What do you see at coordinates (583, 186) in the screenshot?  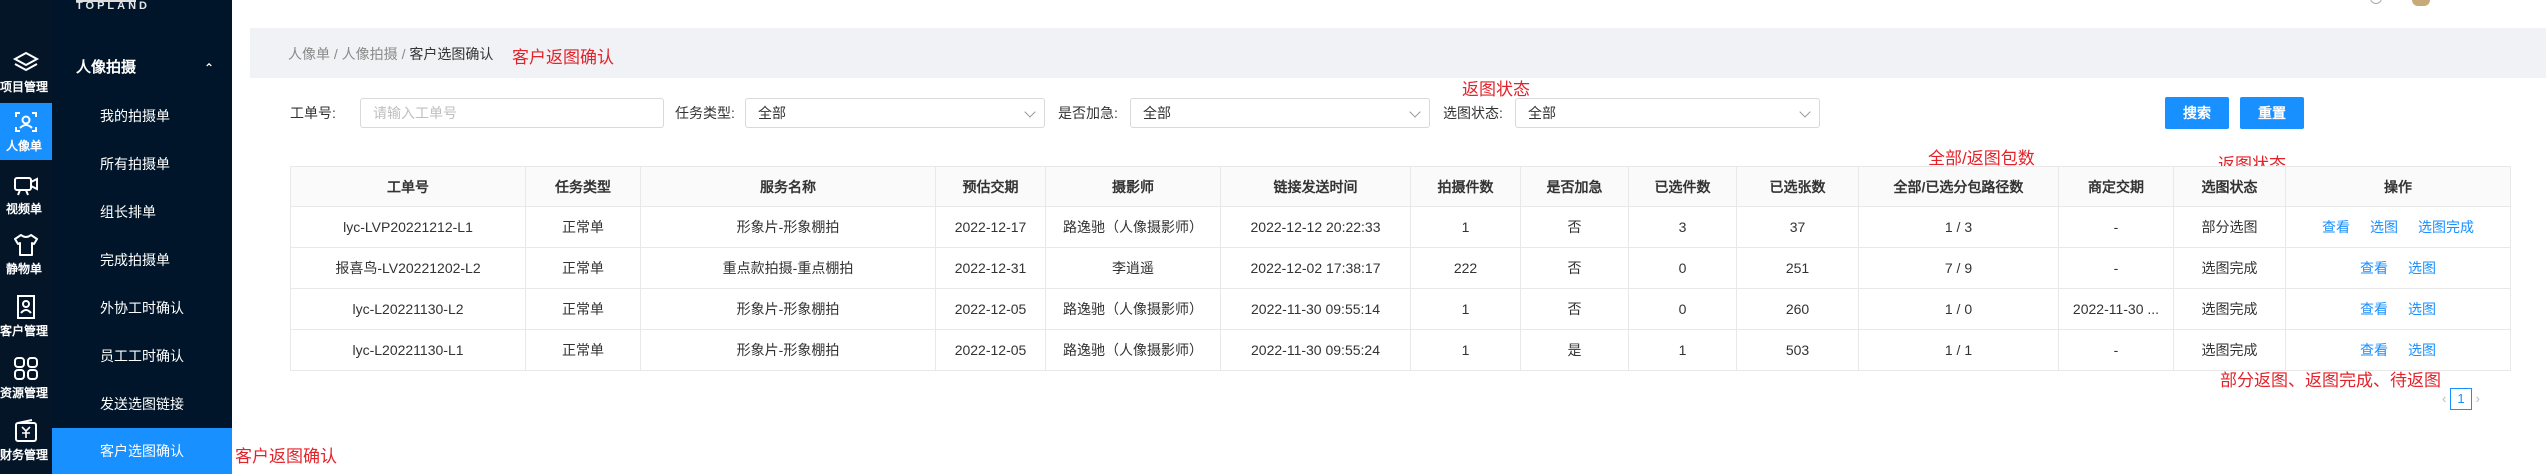 I see `column-header: 任务类型` at bounding box center [583, 186].